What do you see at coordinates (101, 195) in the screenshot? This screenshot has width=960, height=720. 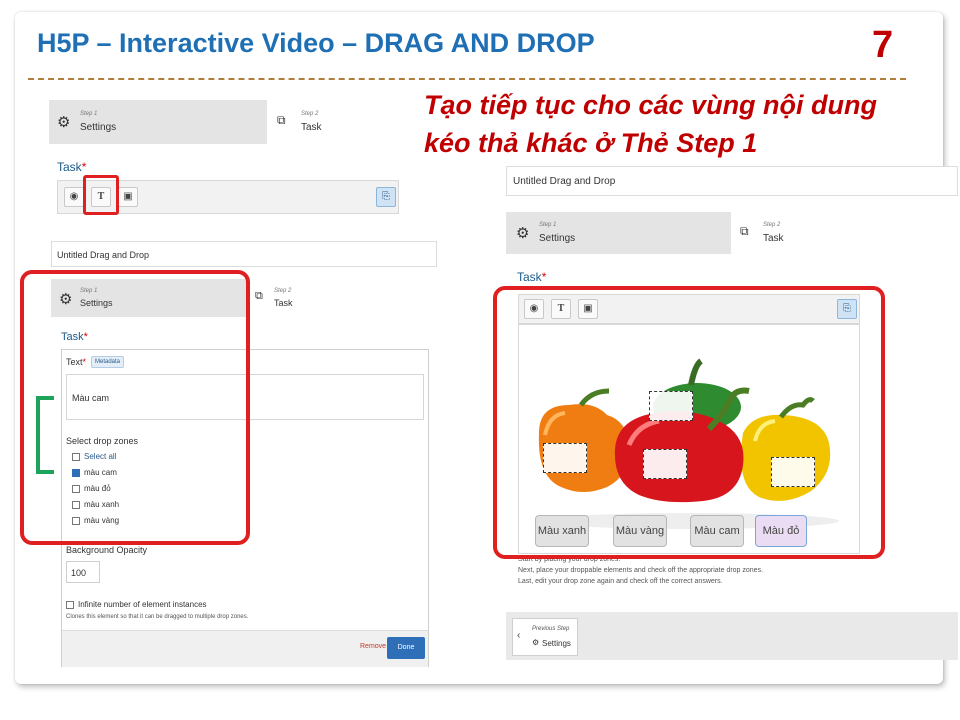 I see `highlight-text-tool` at bounding box center [101, 195].